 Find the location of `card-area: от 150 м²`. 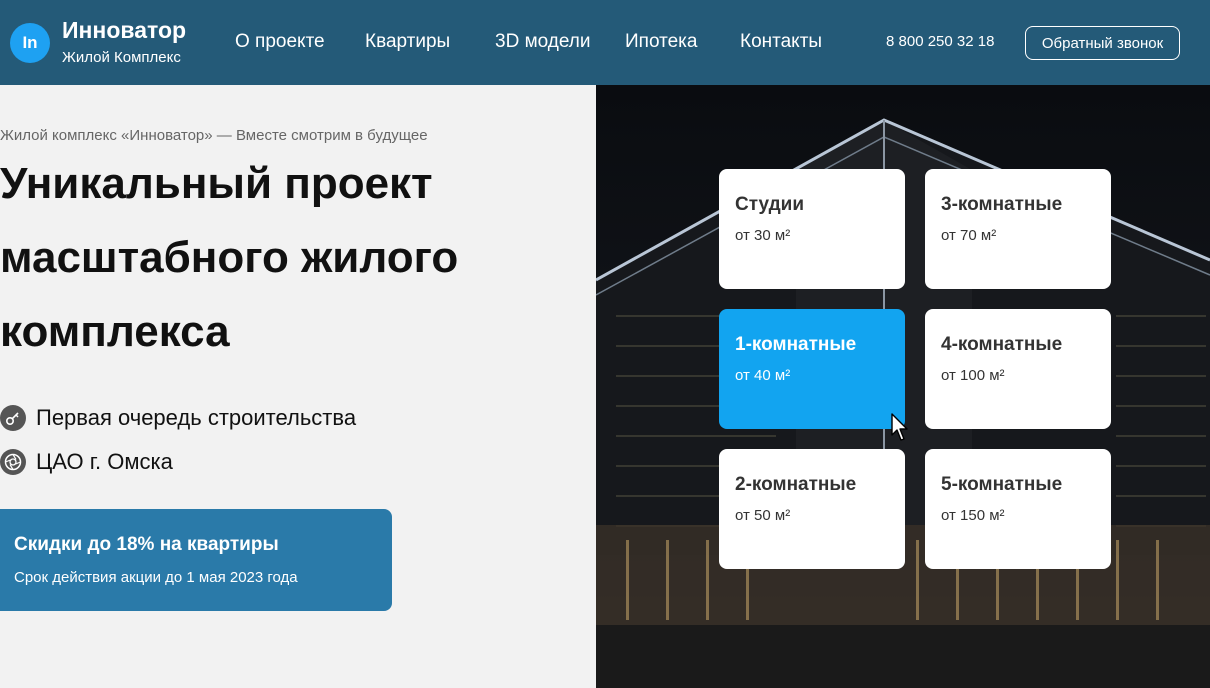

card-area: от 150 м² is located at coordinates (973, 515).